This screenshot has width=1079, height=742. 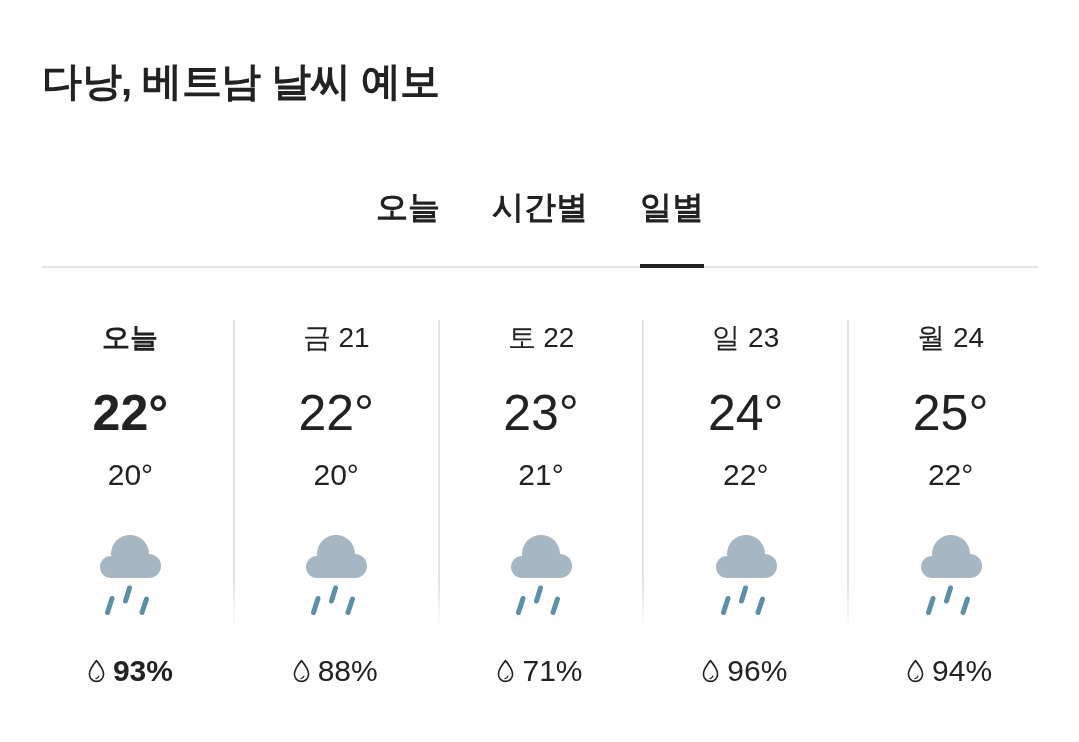 I want to click on day-label: 일 23, so click(x=746, y=338).